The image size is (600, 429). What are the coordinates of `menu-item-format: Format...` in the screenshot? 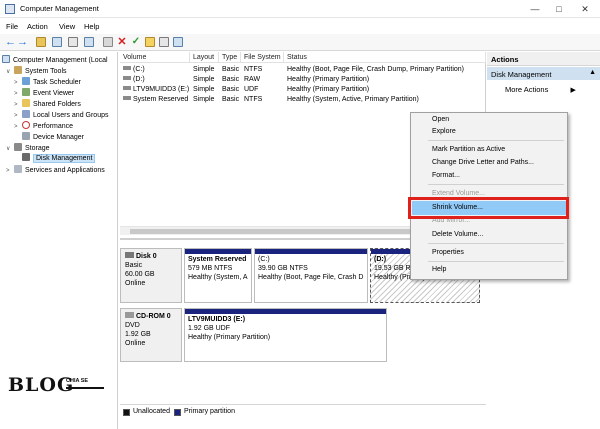 It's located at (446, 175).